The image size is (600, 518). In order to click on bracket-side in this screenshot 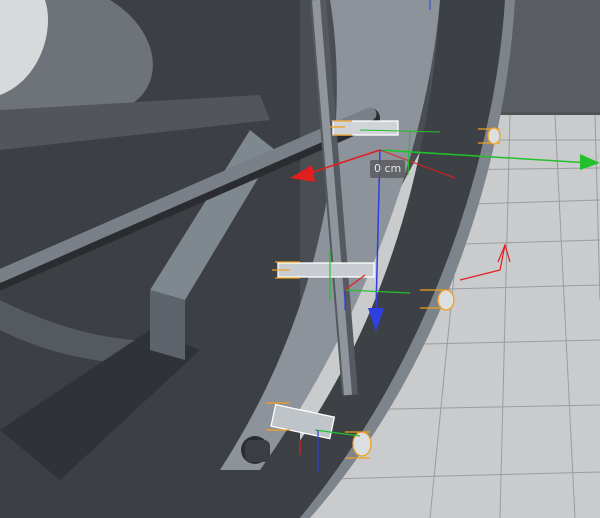, I will do `click(167, 325)`.